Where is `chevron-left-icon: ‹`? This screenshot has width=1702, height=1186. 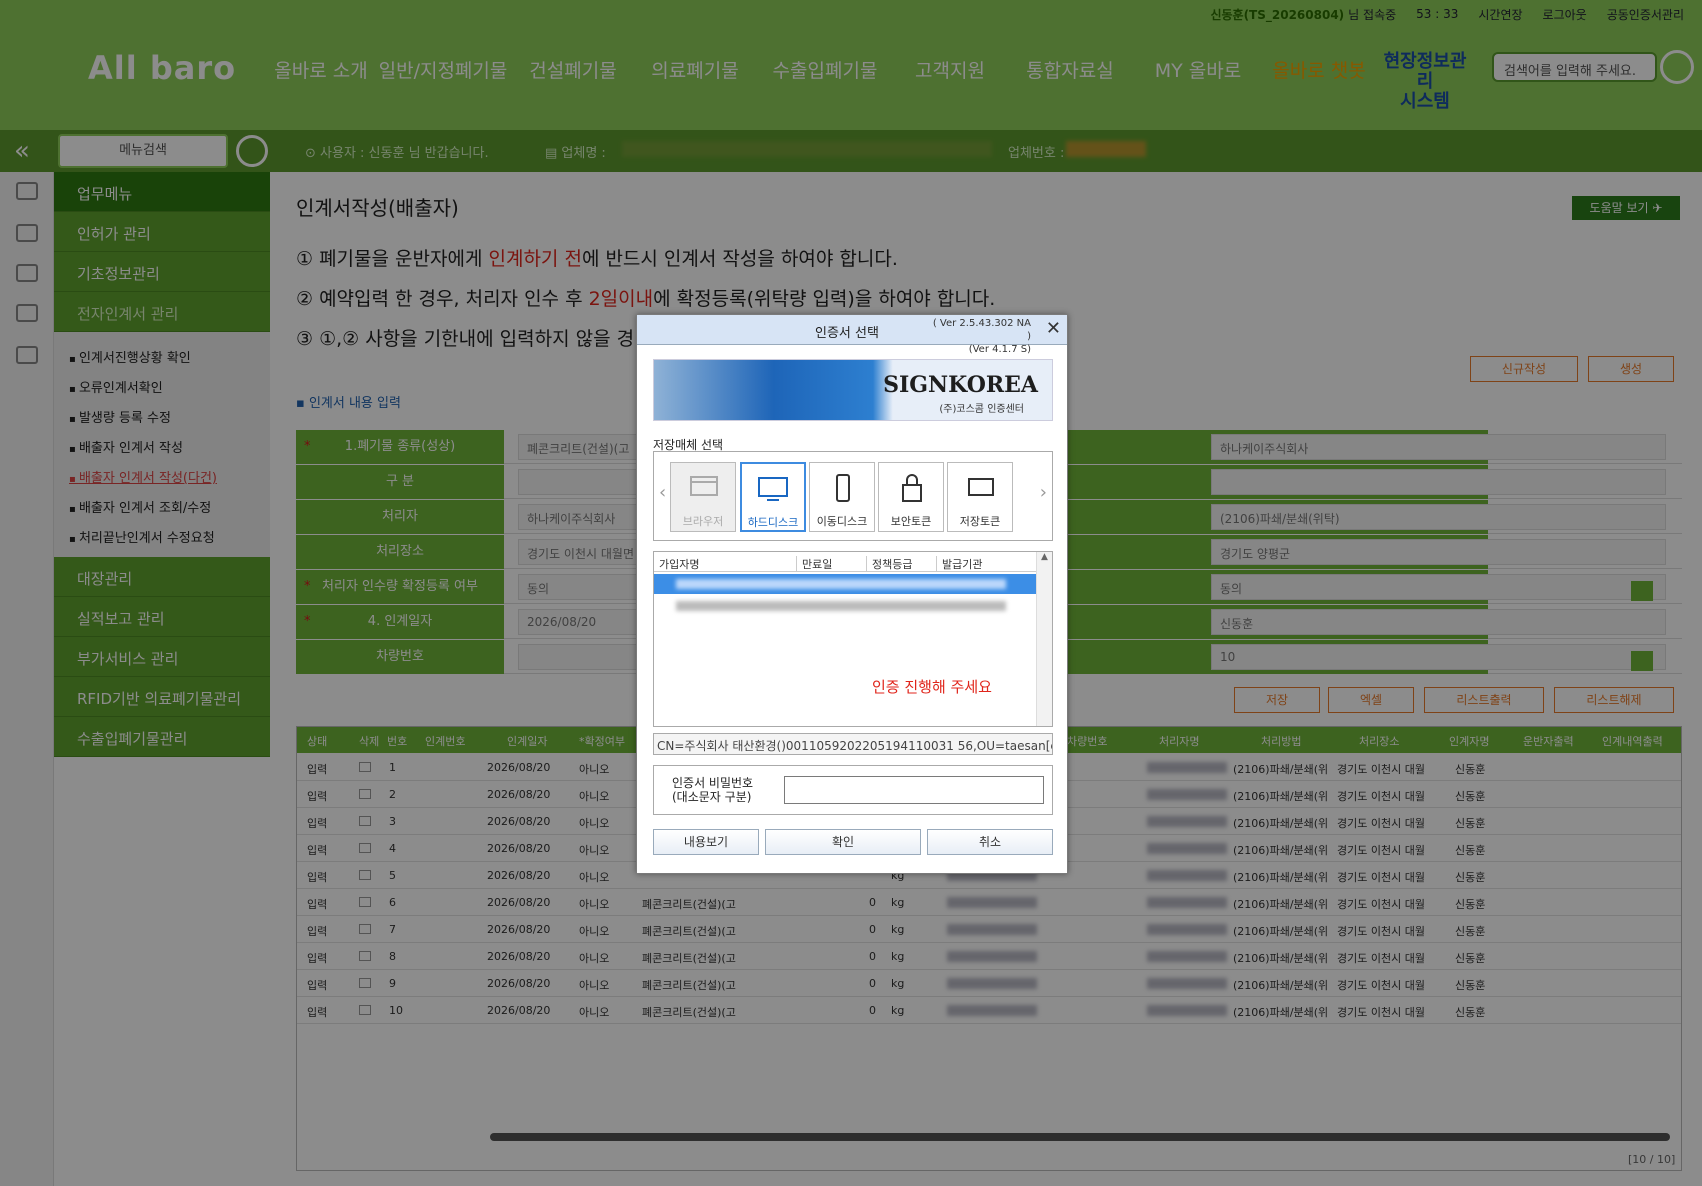
chevron-left-icon: ‹ is located at coordinates (662, 492).